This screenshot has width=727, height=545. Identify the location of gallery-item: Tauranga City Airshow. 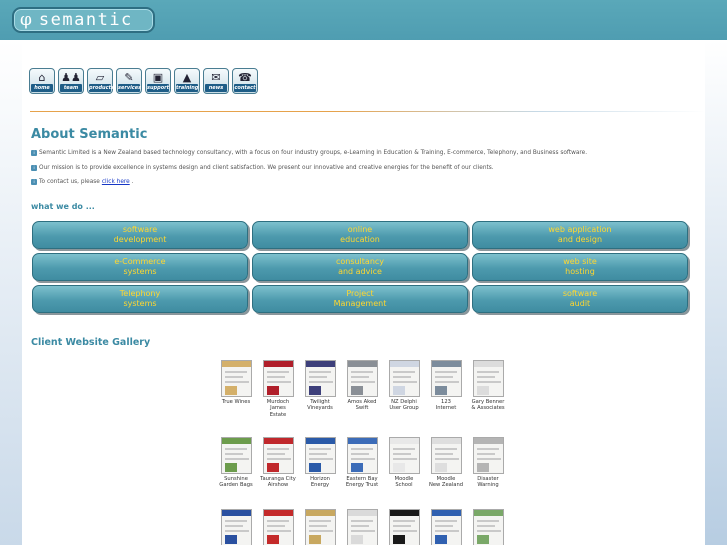
(278, 463).